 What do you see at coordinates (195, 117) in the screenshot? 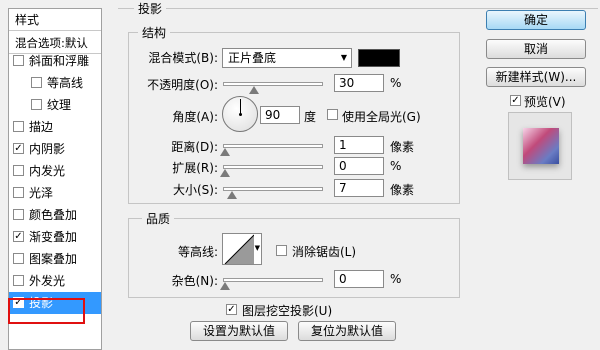
I see `angle-label: 角度(A):` at bounding box center [195, 117].